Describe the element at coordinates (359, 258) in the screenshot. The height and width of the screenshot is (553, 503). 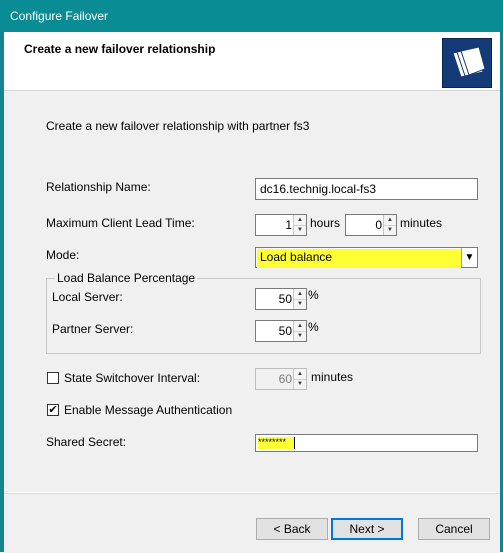
I see `mode-value: Load balance` at that location.